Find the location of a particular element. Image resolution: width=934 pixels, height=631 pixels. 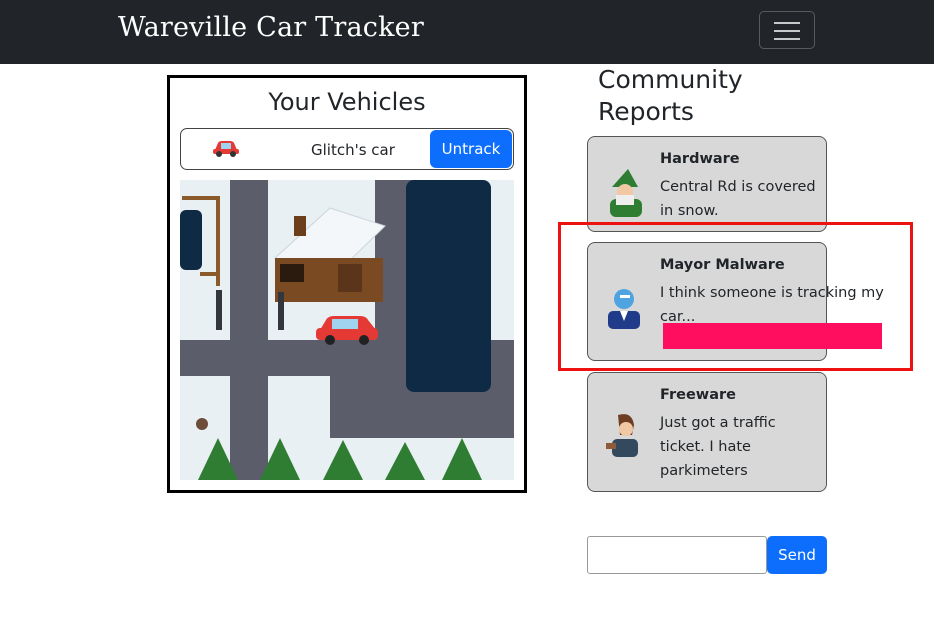

report-message: Central Rd is covered in snow. is located at coordinates (738, 199).